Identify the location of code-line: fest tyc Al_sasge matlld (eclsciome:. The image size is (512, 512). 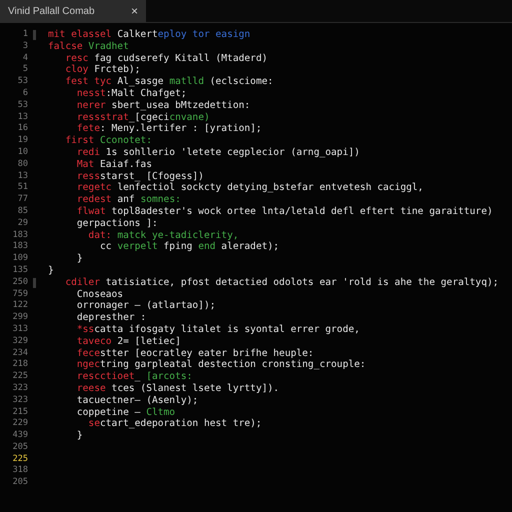
(169, 82).